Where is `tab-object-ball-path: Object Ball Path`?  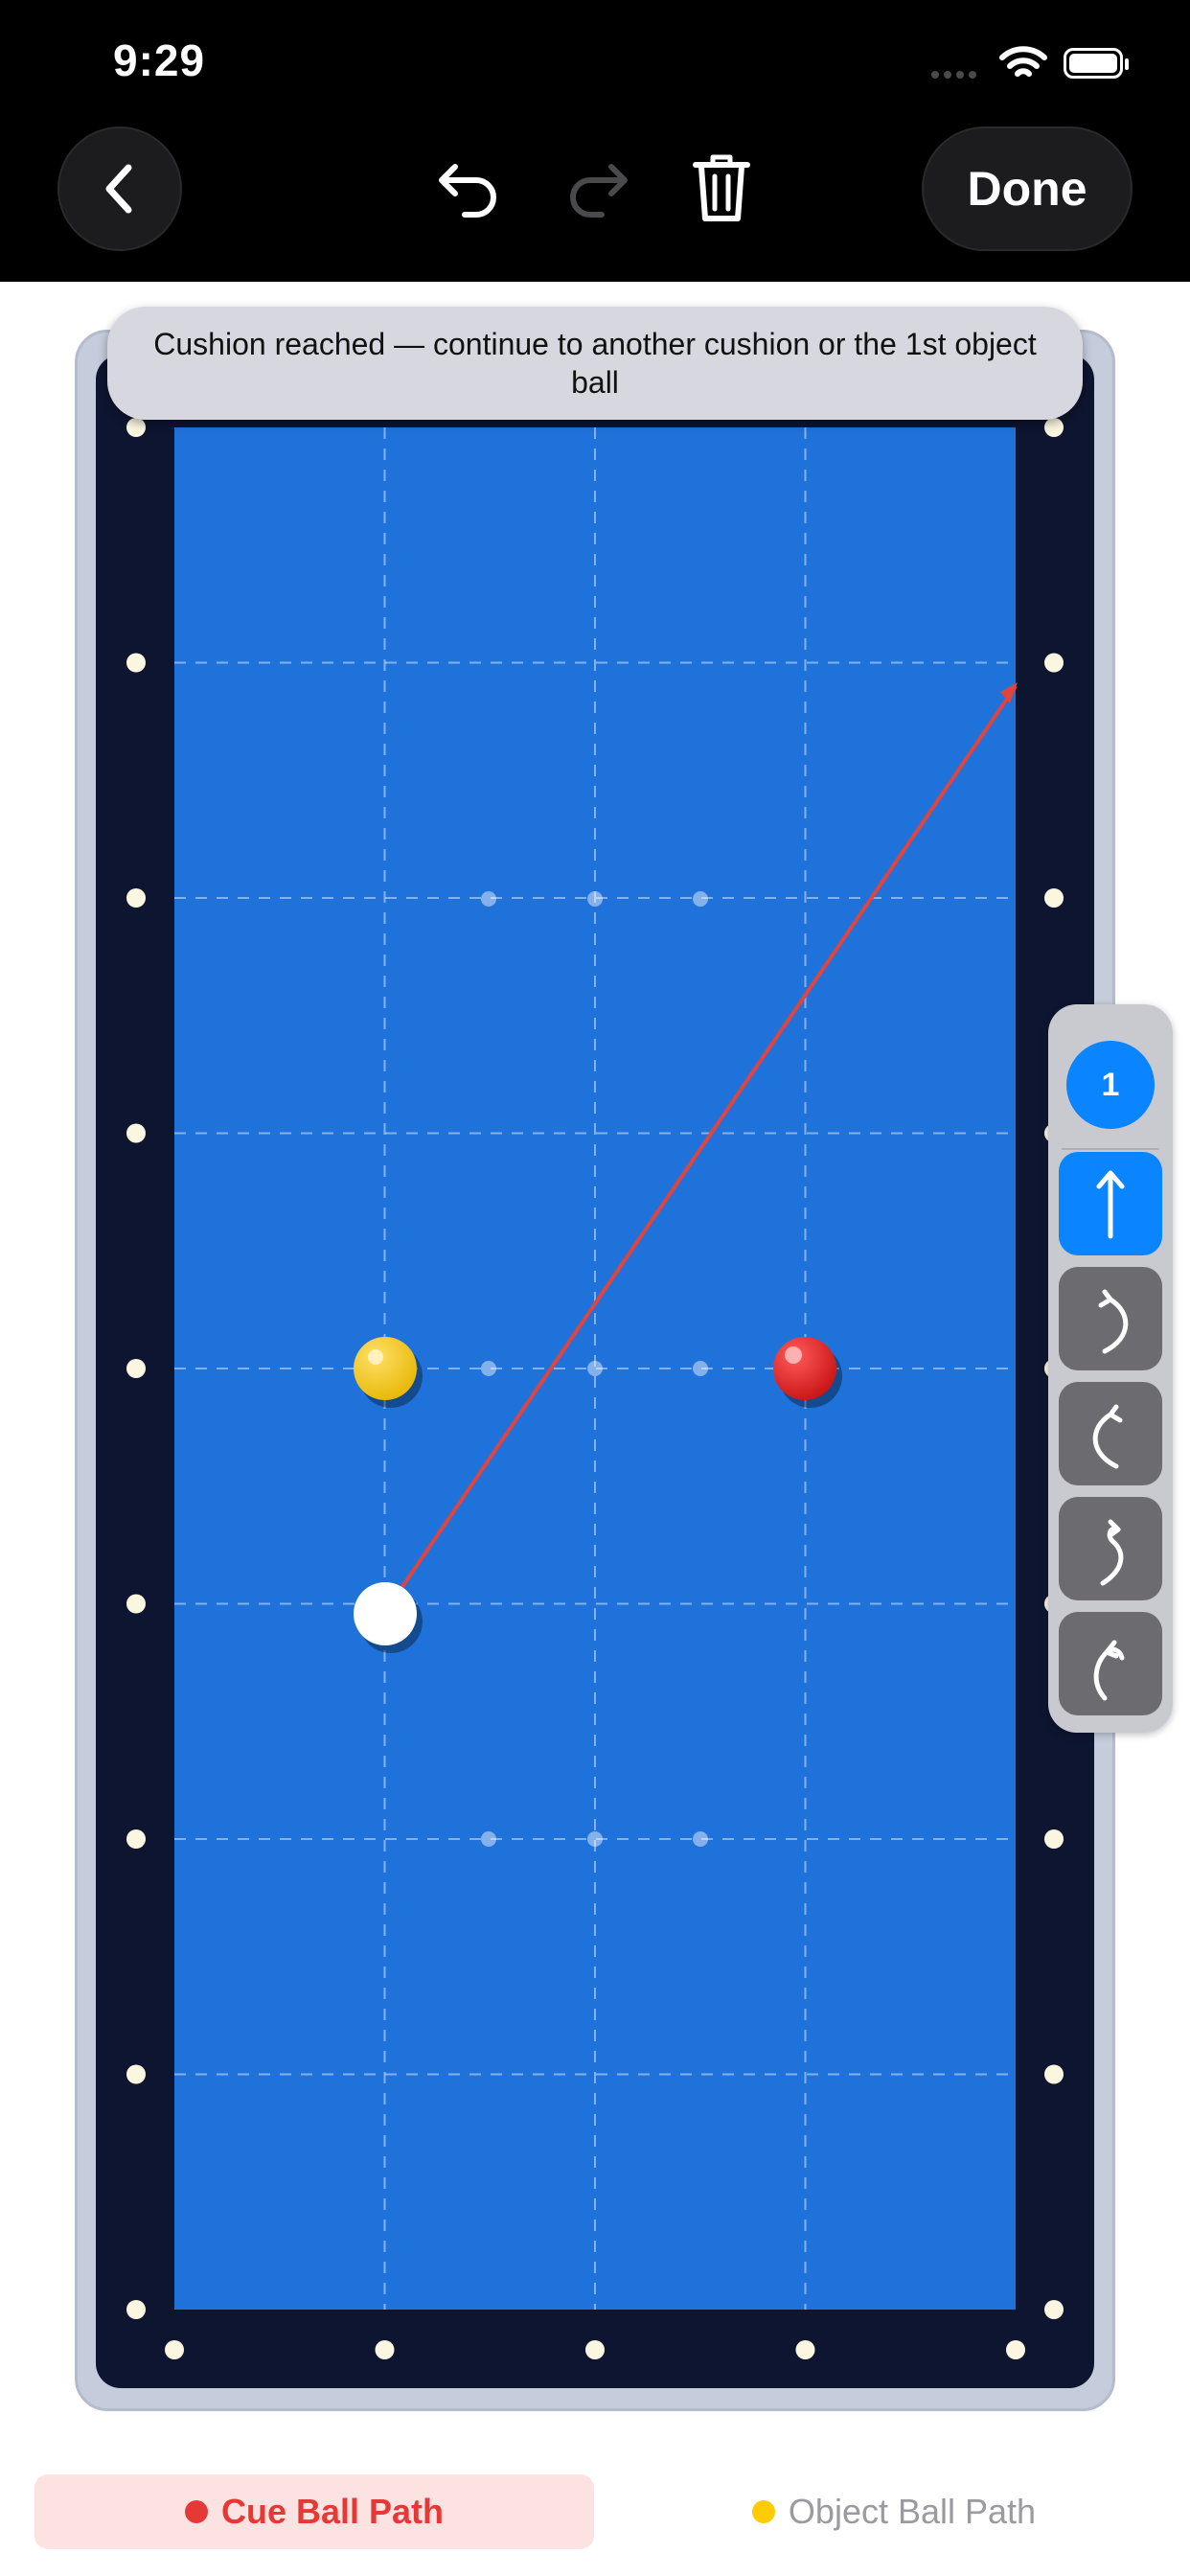 tab-object-ball-path: Object Ball Path is located at coordinates (894, 2511).